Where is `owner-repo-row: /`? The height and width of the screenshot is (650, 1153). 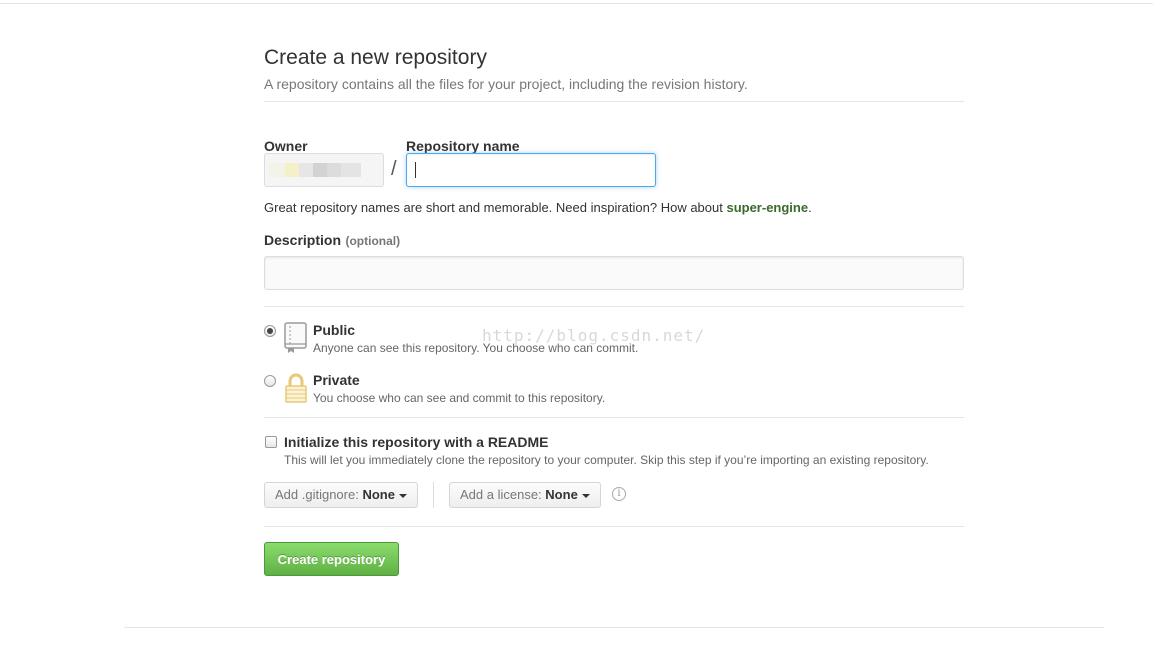
owner-repo-row: / is located at coordinates (614, 171).